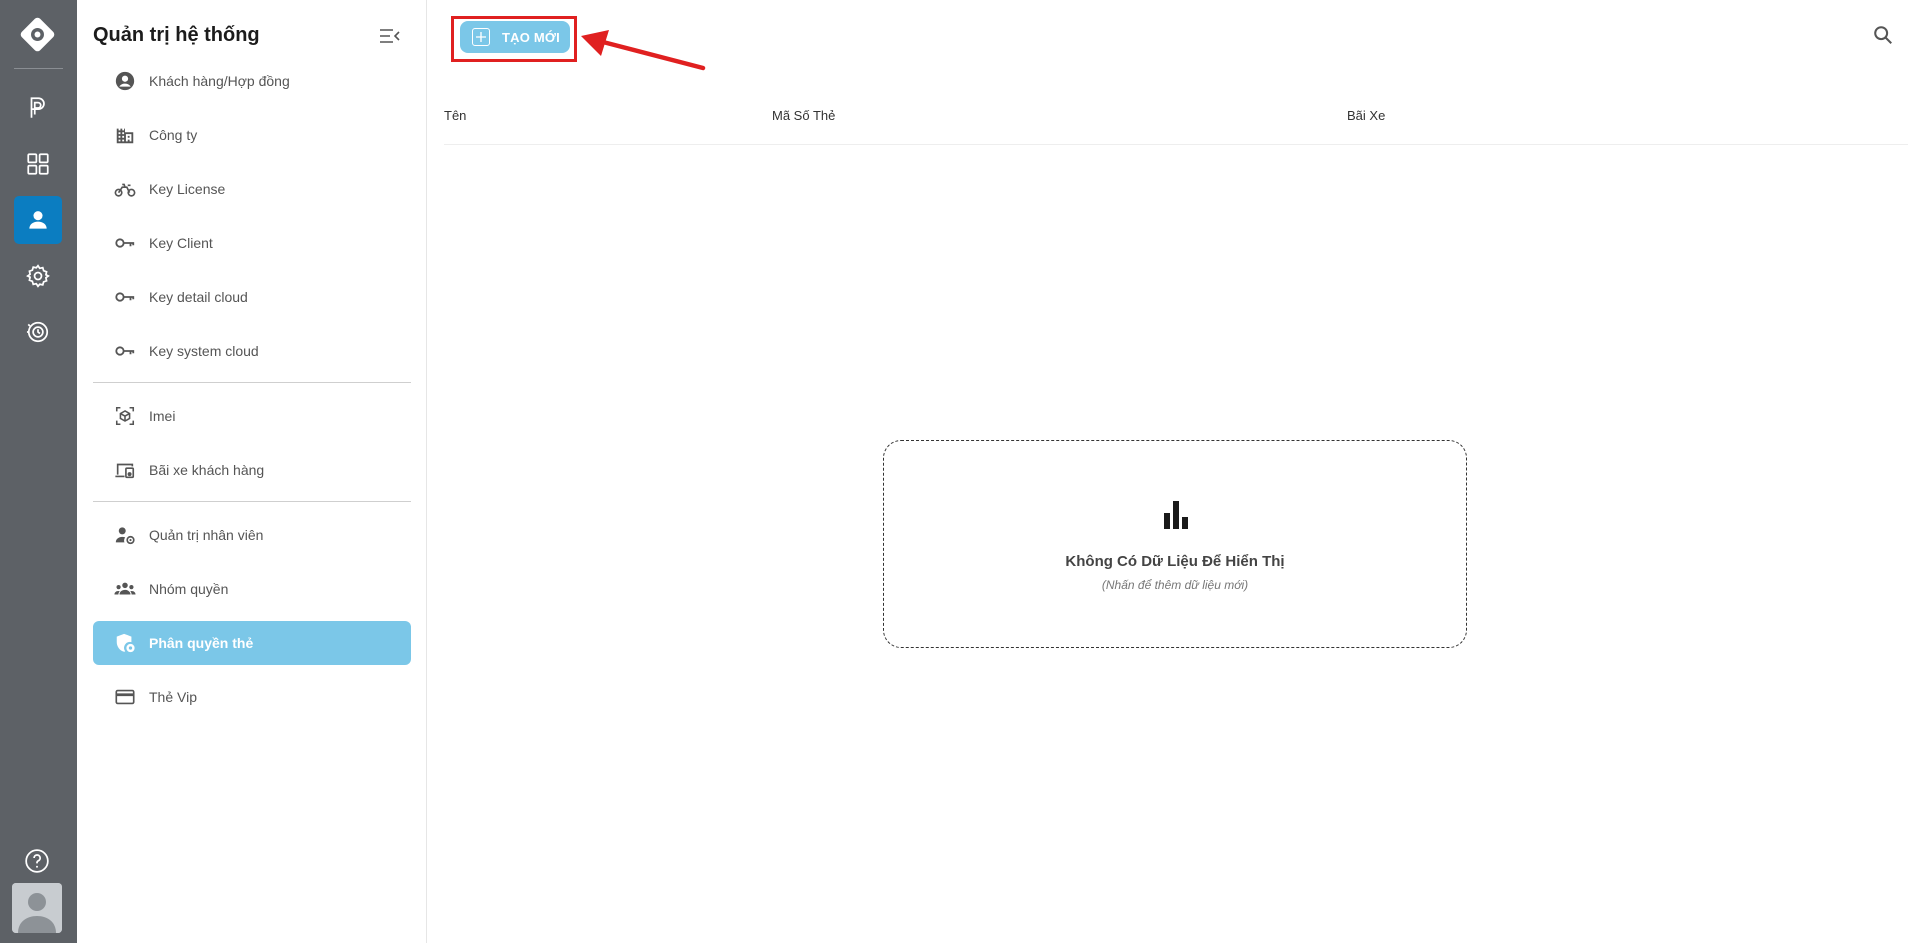 Image resolution: width=1916 pixels, height=943 pixels. What do you see at coordinates (531, 37) in the screenshot?
I see `create-new-label: TẠO MỚI` at bounding box center [531, 37].